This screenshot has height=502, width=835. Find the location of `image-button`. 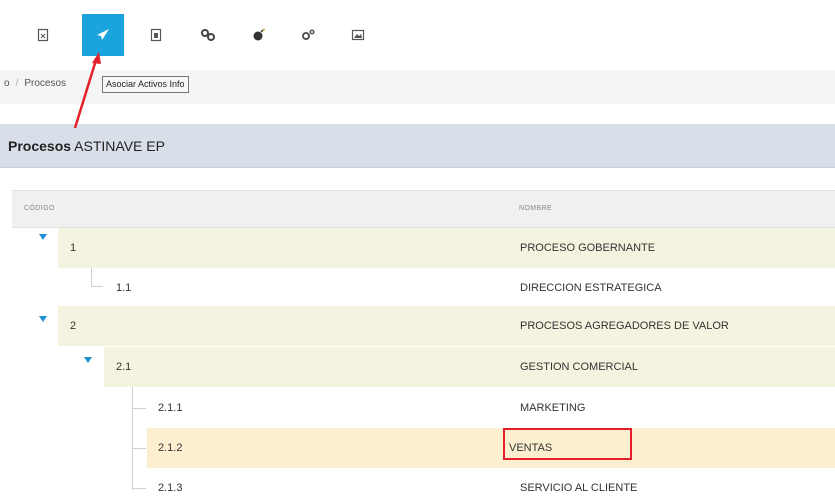

image-button is located at coordinates (358, 35).